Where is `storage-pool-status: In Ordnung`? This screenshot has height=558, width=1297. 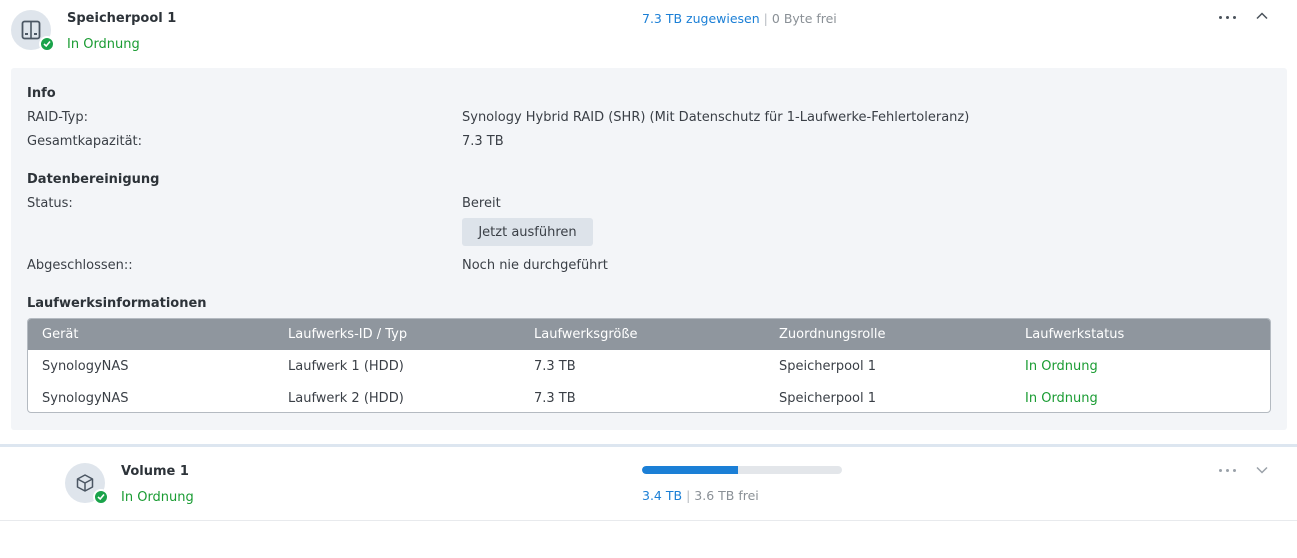
storage-pool-status: In Ordnung is located at coordinates (103, 44).